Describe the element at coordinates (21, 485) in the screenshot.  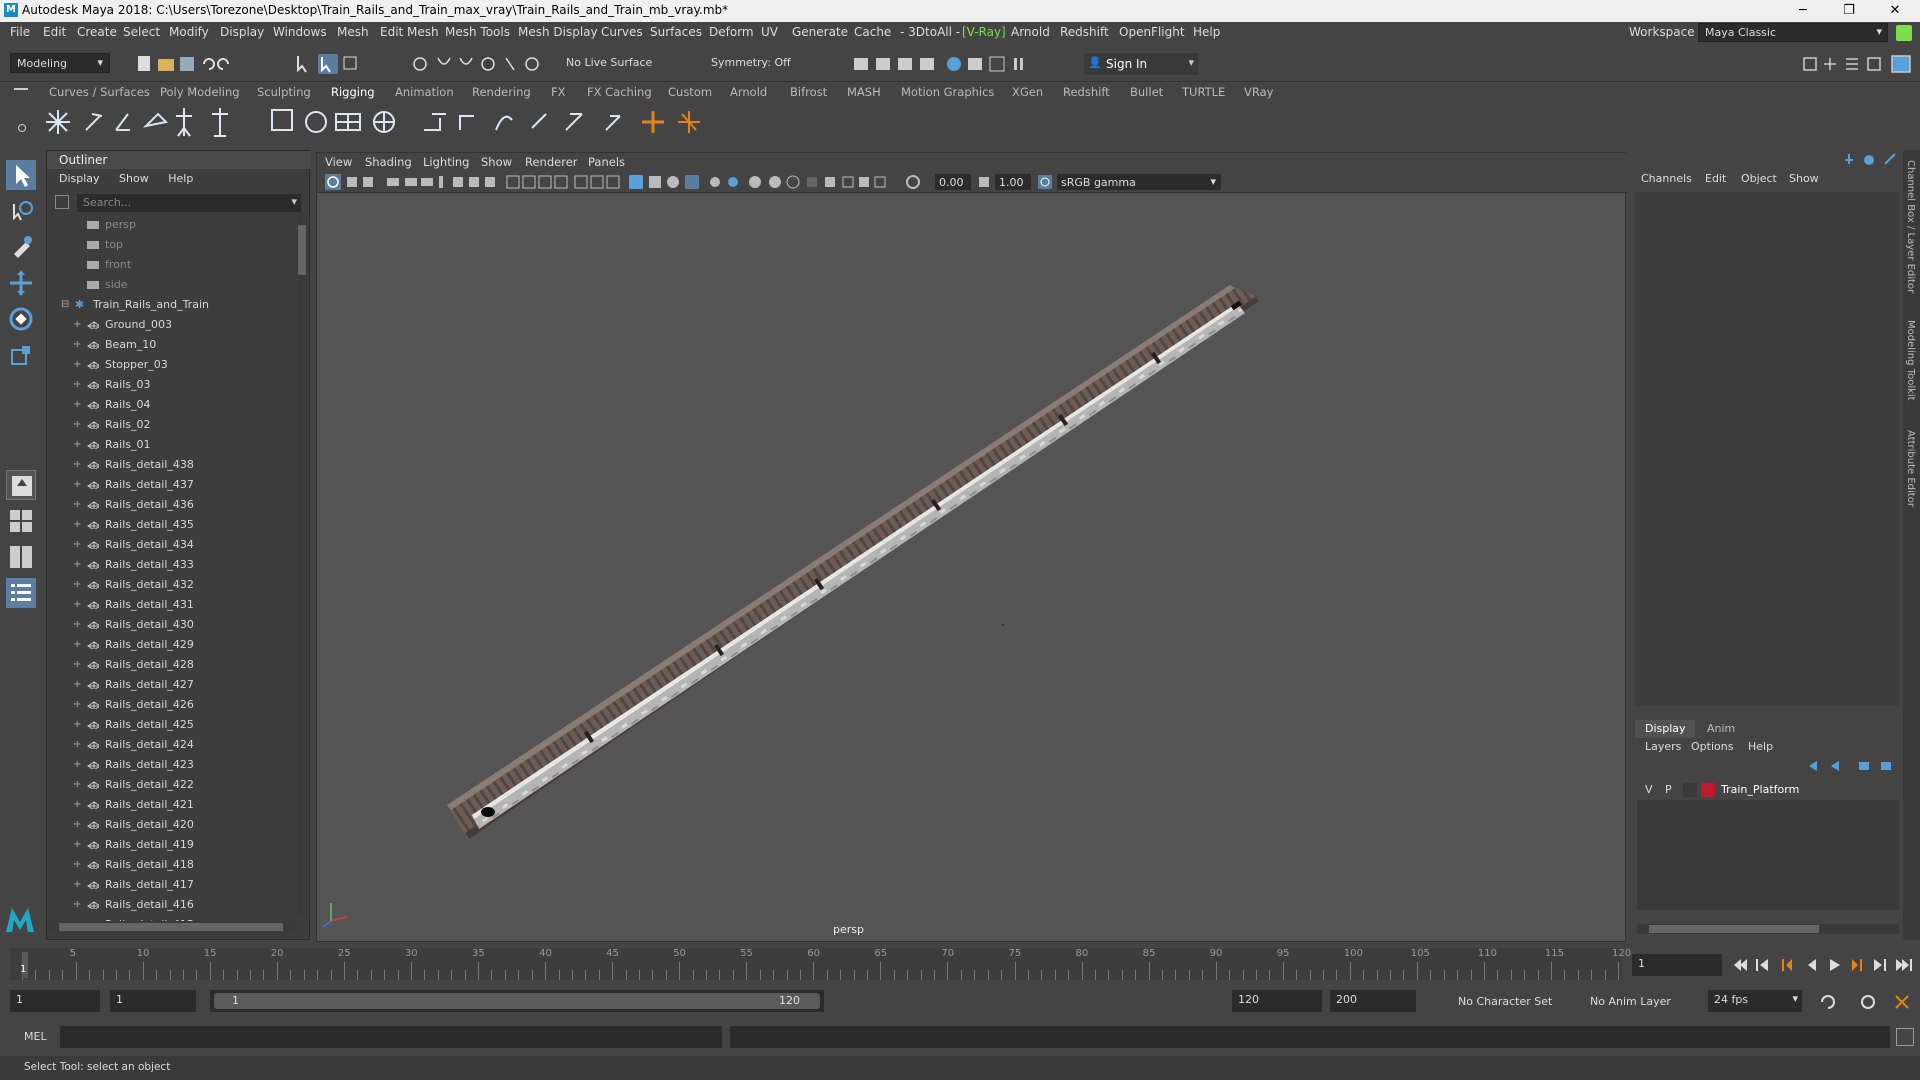
I see `single-view-button` at that location.